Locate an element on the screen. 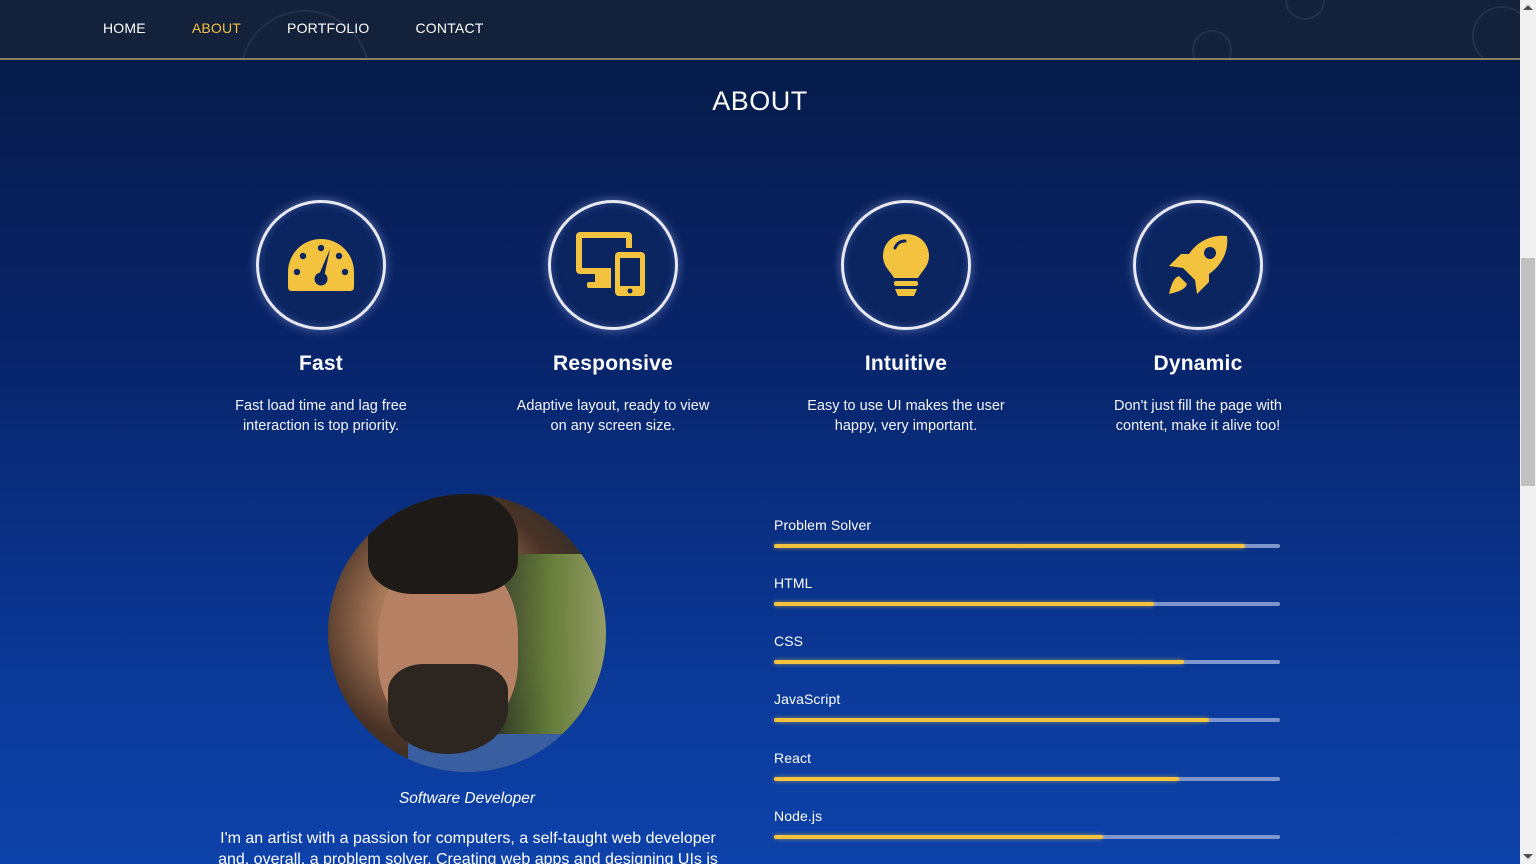 Image resolution: width=1536 pixels, height=864 pixels. page-scrollbar is located at coordinates (1528, 432).